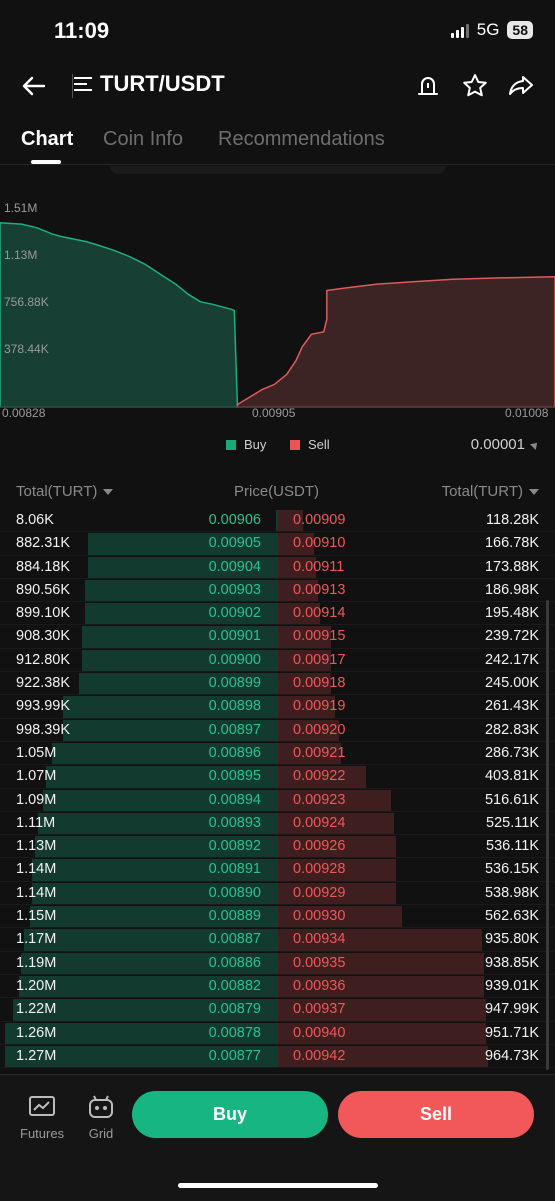  Describe the element at coordinates (72, 86) in the screenshot. I see `header-divider` at that location.